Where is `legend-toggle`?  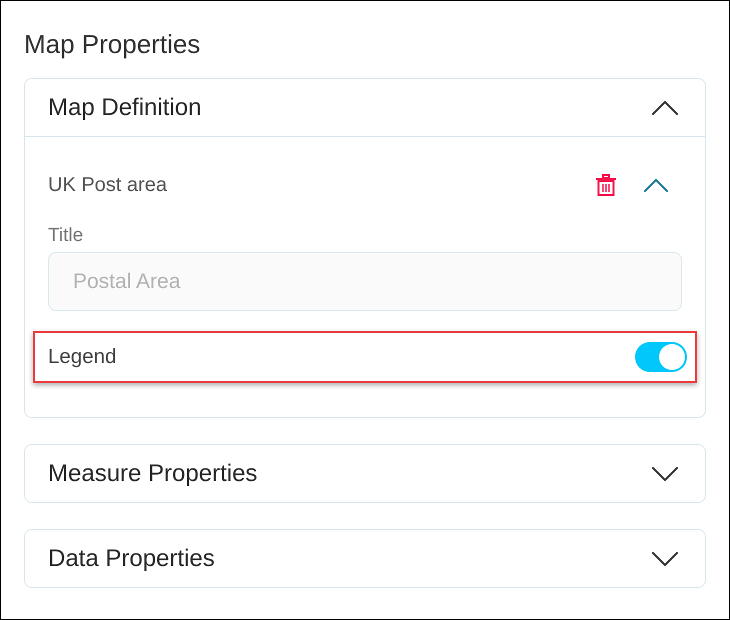
legend-toggle is located at coordinates (661, 357).